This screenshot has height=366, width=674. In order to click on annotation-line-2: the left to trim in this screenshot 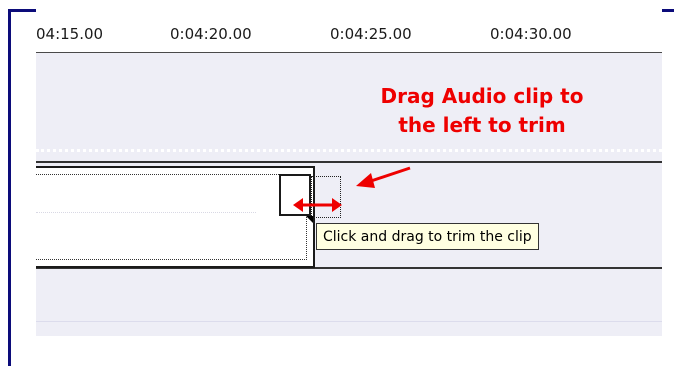, I will do `click(482, 125)`.